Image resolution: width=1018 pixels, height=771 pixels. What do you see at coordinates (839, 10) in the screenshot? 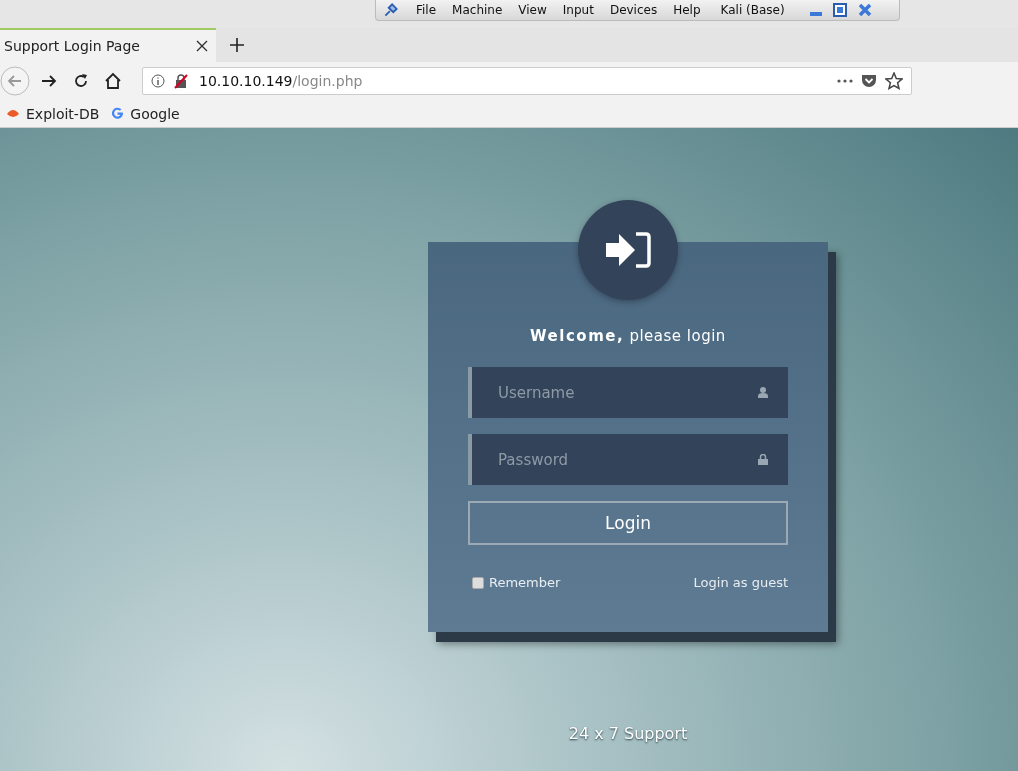
I see `restore-icon` at bounding box center [839, 10].